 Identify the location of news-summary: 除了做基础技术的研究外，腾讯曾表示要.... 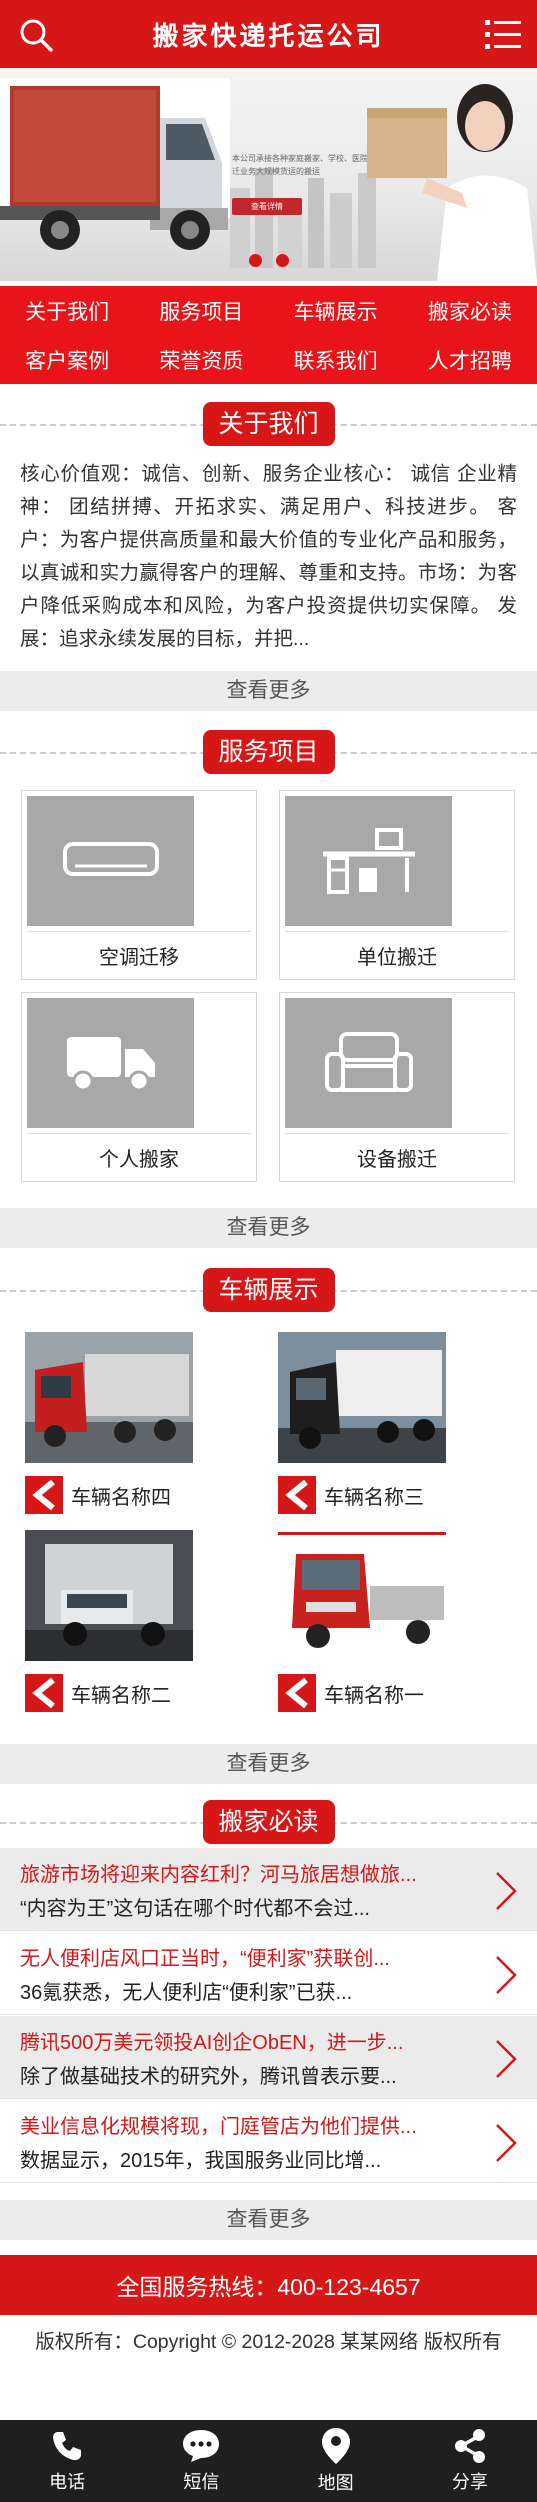
(208, 2077).